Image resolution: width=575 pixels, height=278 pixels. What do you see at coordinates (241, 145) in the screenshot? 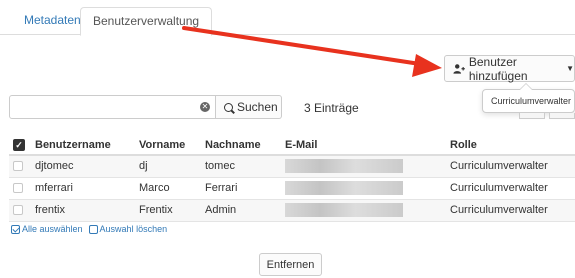
I see `header-lastname: Nachname` at bounding box center [241, 145].